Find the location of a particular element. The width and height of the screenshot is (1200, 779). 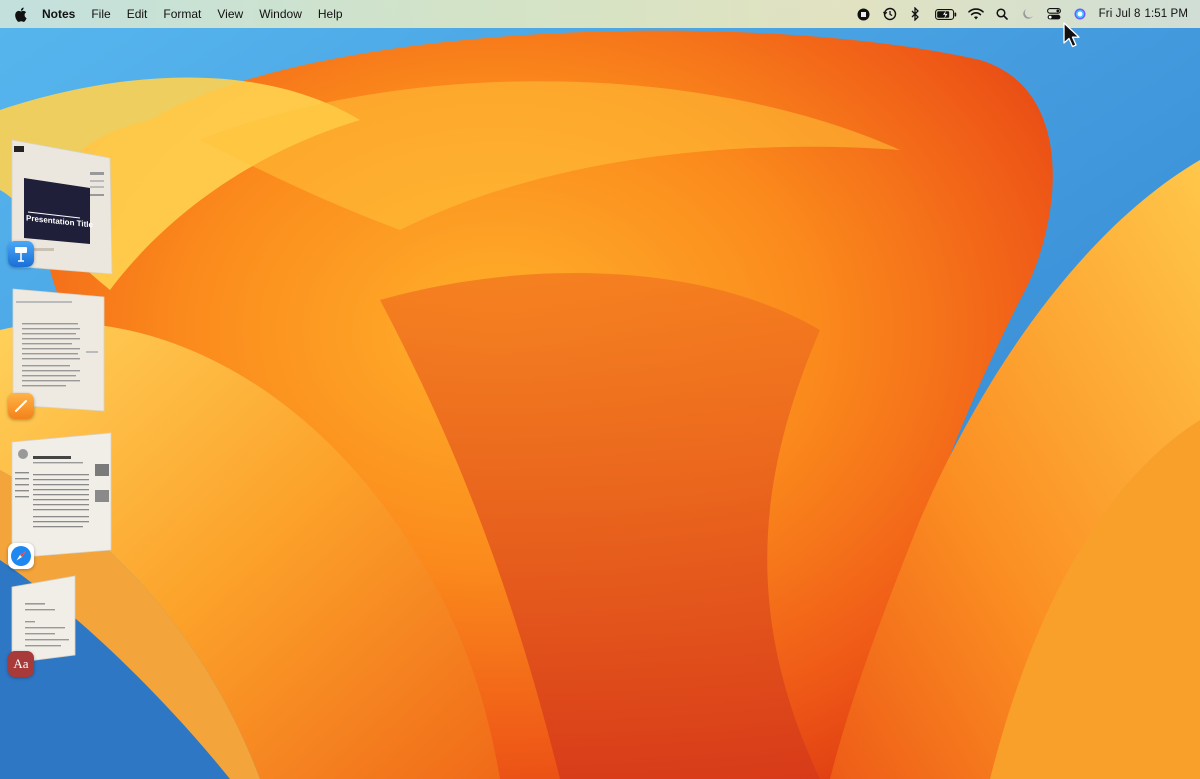

mouse-pointer-icon is located at coordinates (1071, 35).